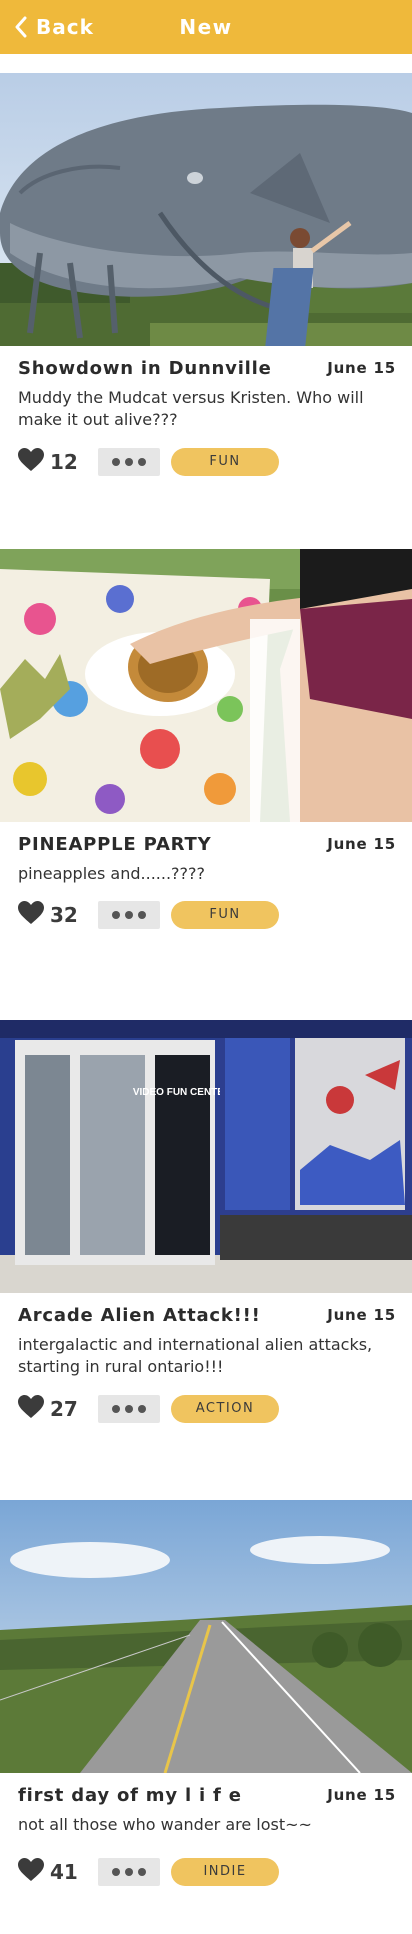 This screenshot has width=412, height=1934. What do you see at coordinates (139, 1315) in the screenshot?
I see `post-title: Arcade Alien Attack!!!` at bounding box center [139, 1315].